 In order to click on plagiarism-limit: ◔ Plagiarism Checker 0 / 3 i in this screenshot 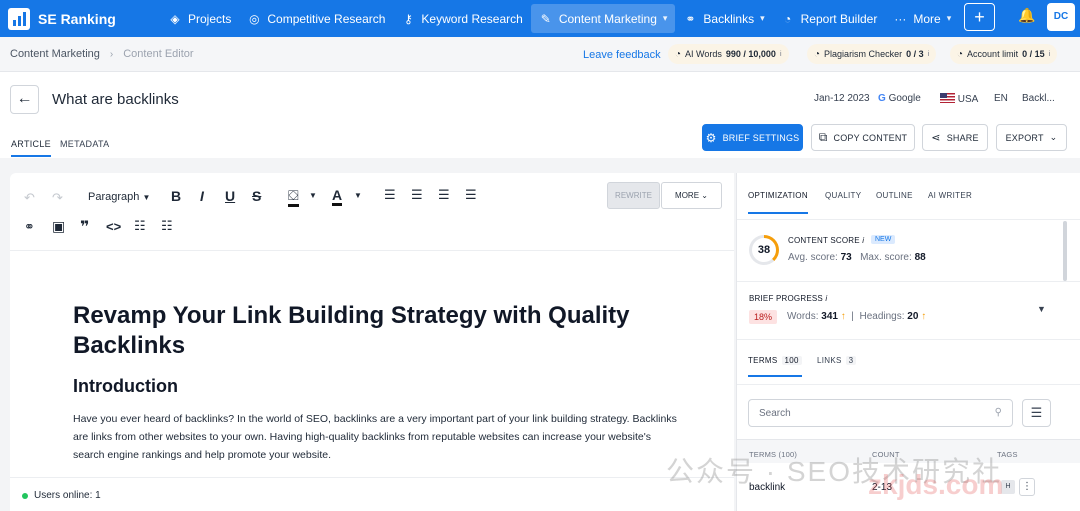, I will do `click(872, 54)`.